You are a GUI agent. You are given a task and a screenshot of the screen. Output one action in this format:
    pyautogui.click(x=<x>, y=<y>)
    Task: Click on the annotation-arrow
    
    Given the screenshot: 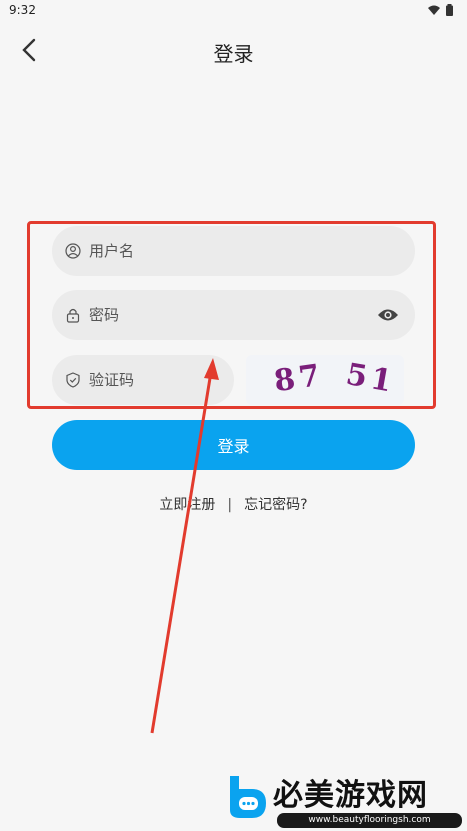 What is the action you would take?
    pyautogui.click(x=184, y=546)
    